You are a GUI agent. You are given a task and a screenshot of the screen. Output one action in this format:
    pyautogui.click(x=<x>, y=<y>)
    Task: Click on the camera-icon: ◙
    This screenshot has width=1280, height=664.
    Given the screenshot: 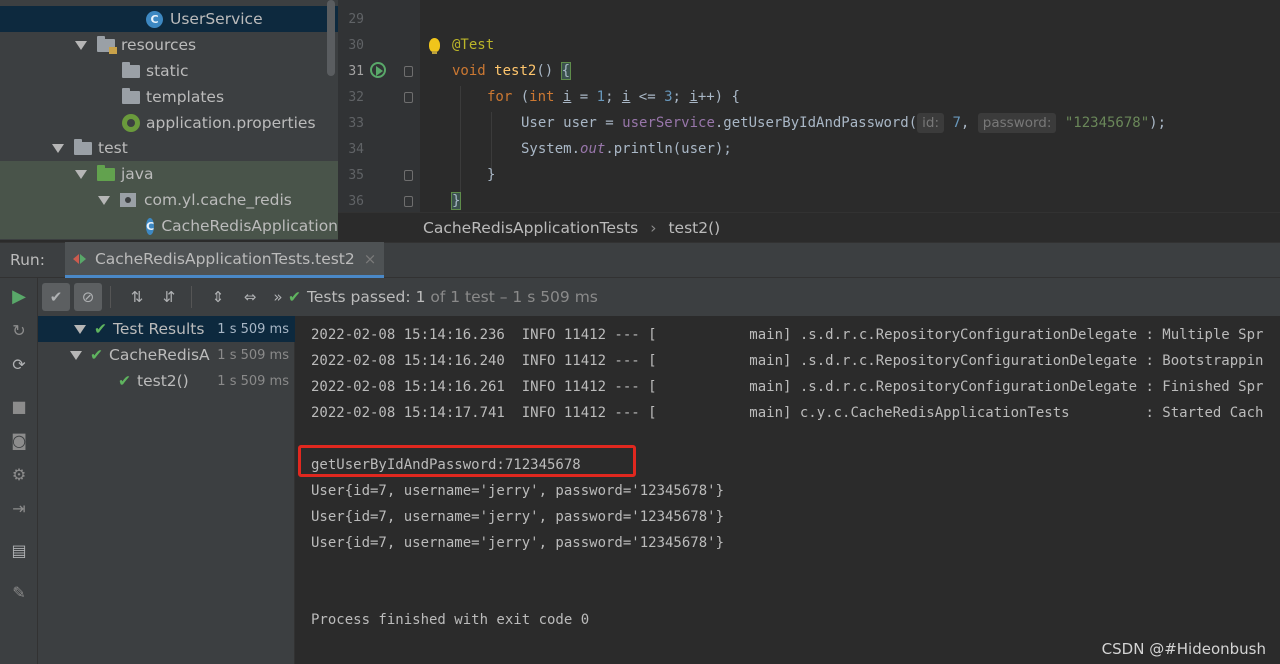 What is the action you would take?
    pyautogui.click(x=19, y=441)
    